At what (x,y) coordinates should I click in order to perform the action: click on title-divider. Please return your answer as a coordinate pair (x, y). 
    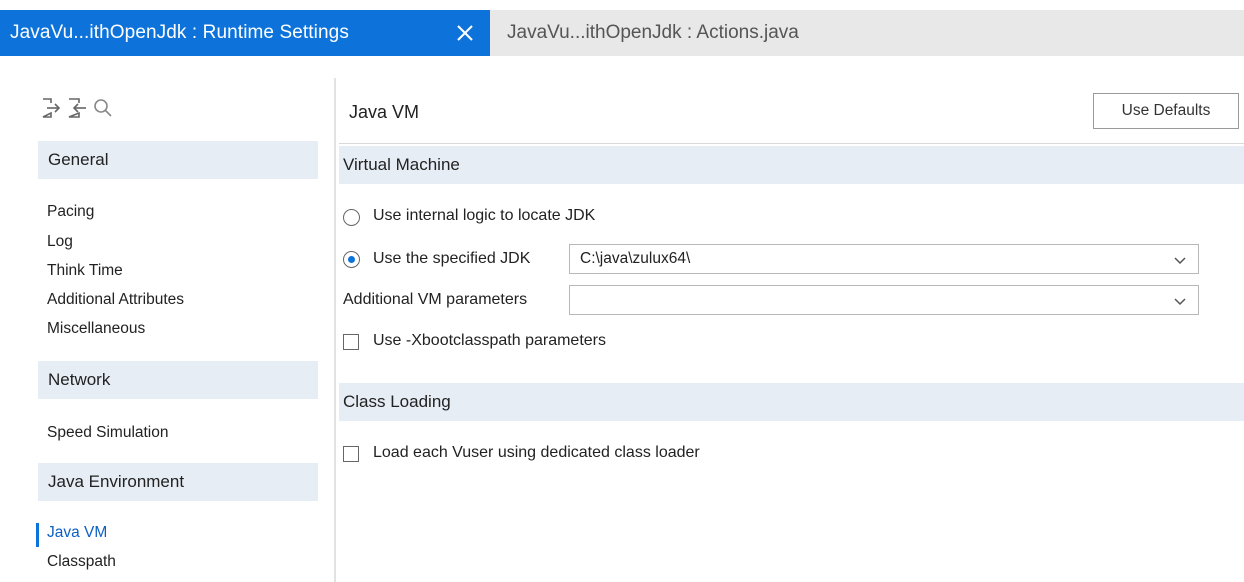
    Looking at the image, I should click on (791, 143).